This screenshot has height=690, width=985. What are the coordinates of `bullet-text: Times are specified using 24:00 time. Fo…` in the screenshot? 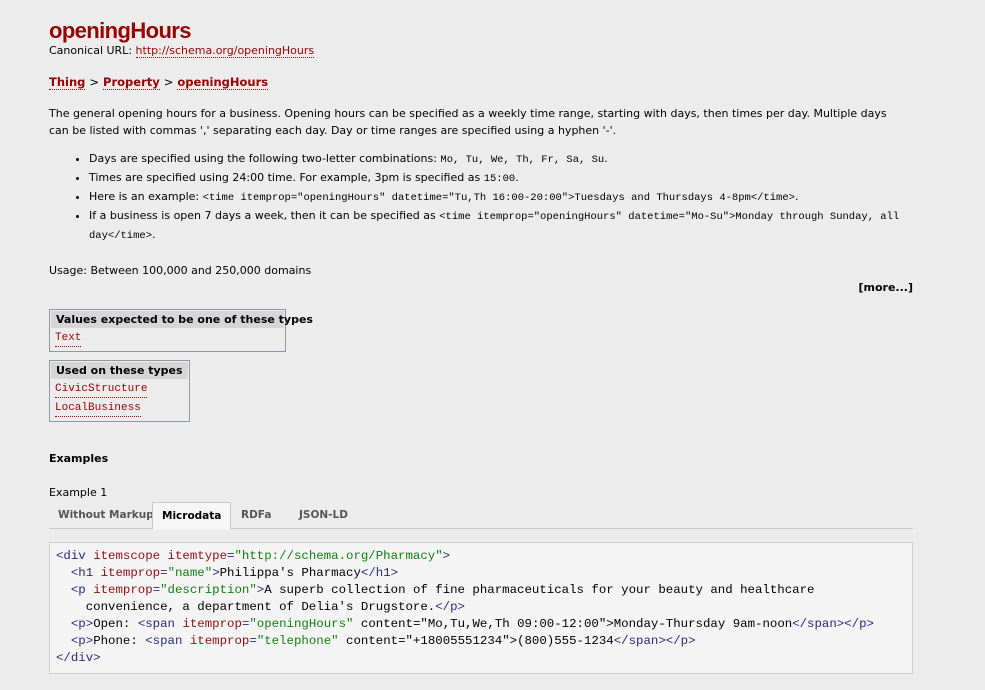 It's located at (286, 177).